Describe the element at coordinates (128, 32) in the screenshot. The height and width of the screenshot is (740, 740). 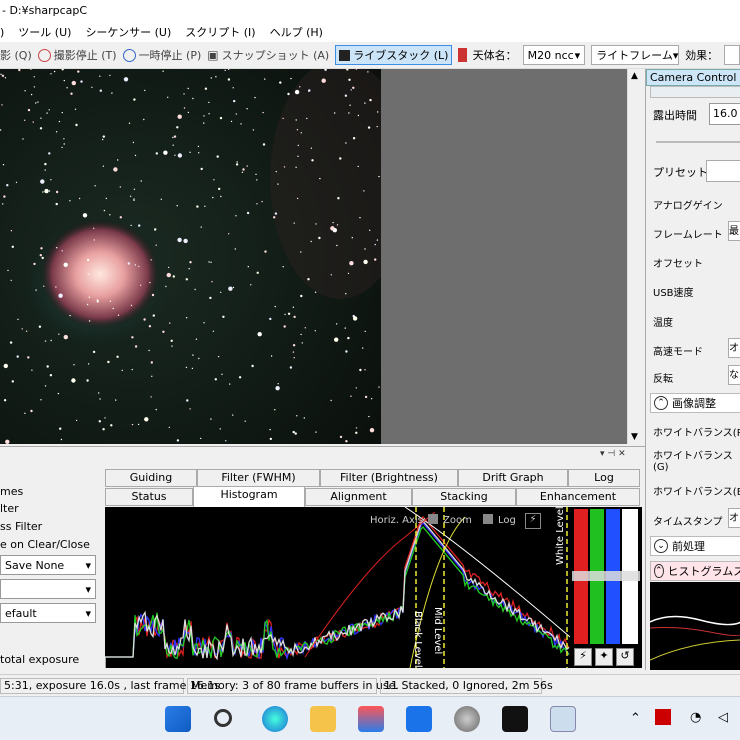
I see `menu-sequencer: シーケンサー (U)` at that location.